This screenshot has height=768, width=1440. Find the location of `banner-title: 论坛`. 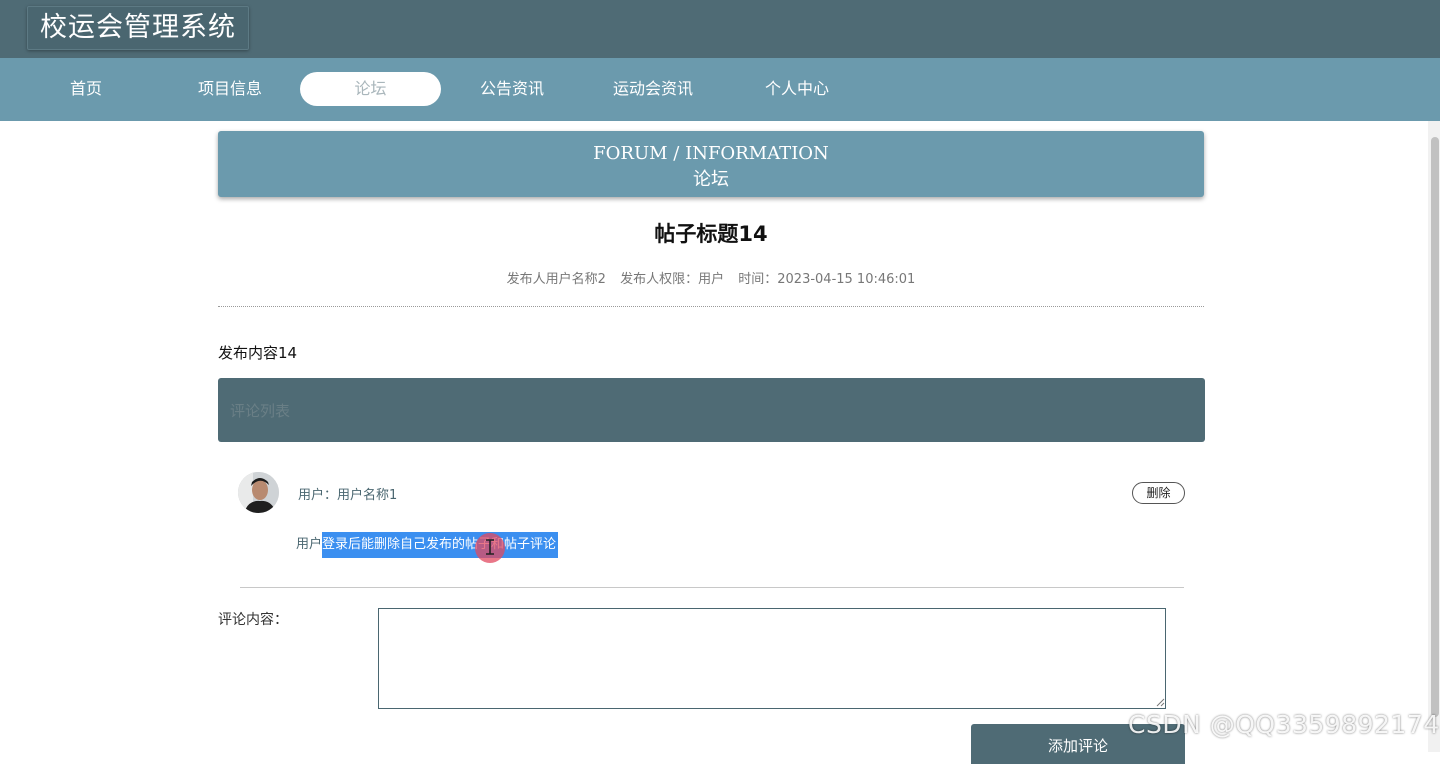

banner-title: 论坛 is located at coordinates (711, 179).